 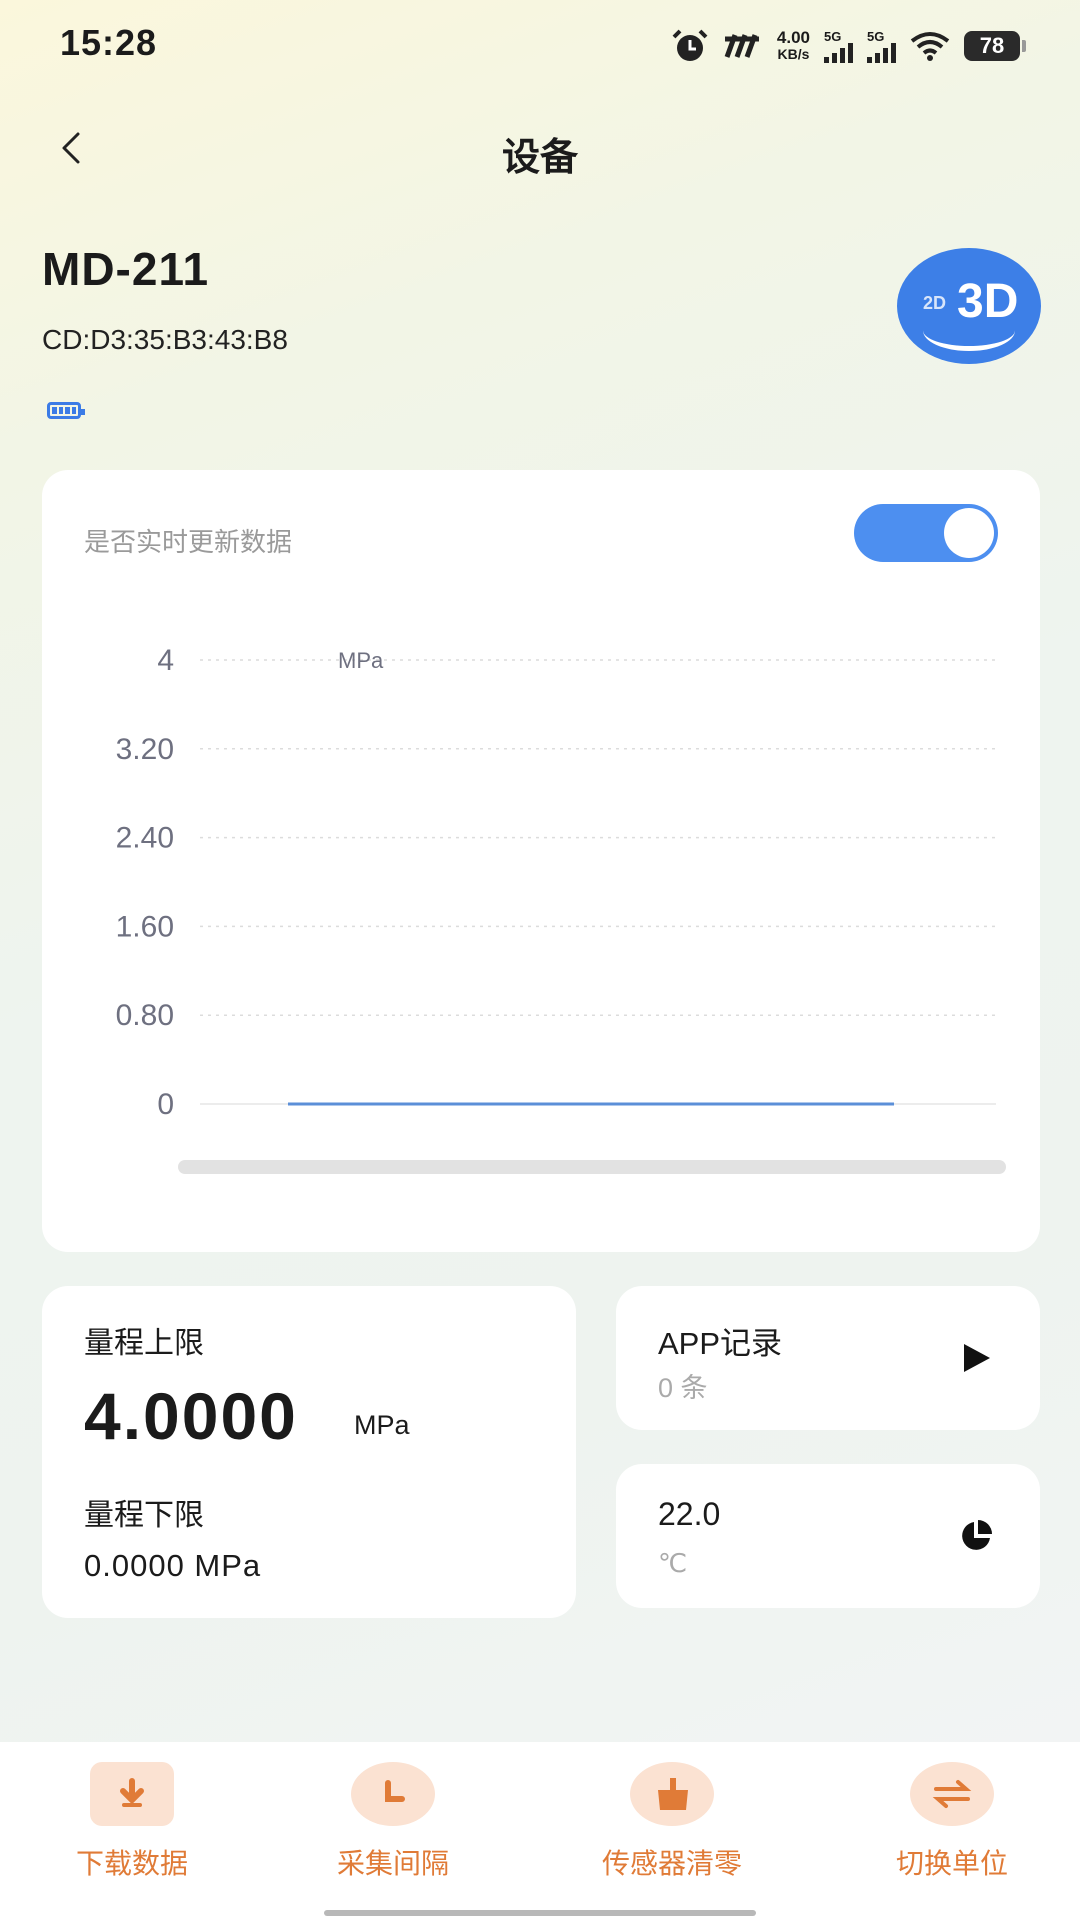 What do you see at coordinates (540, 1831) in the screenshot?
I see `bottom-toolbar: 下载数据 采集间隔 传感器清零 切换单位` at bounding box center [540, 1831].